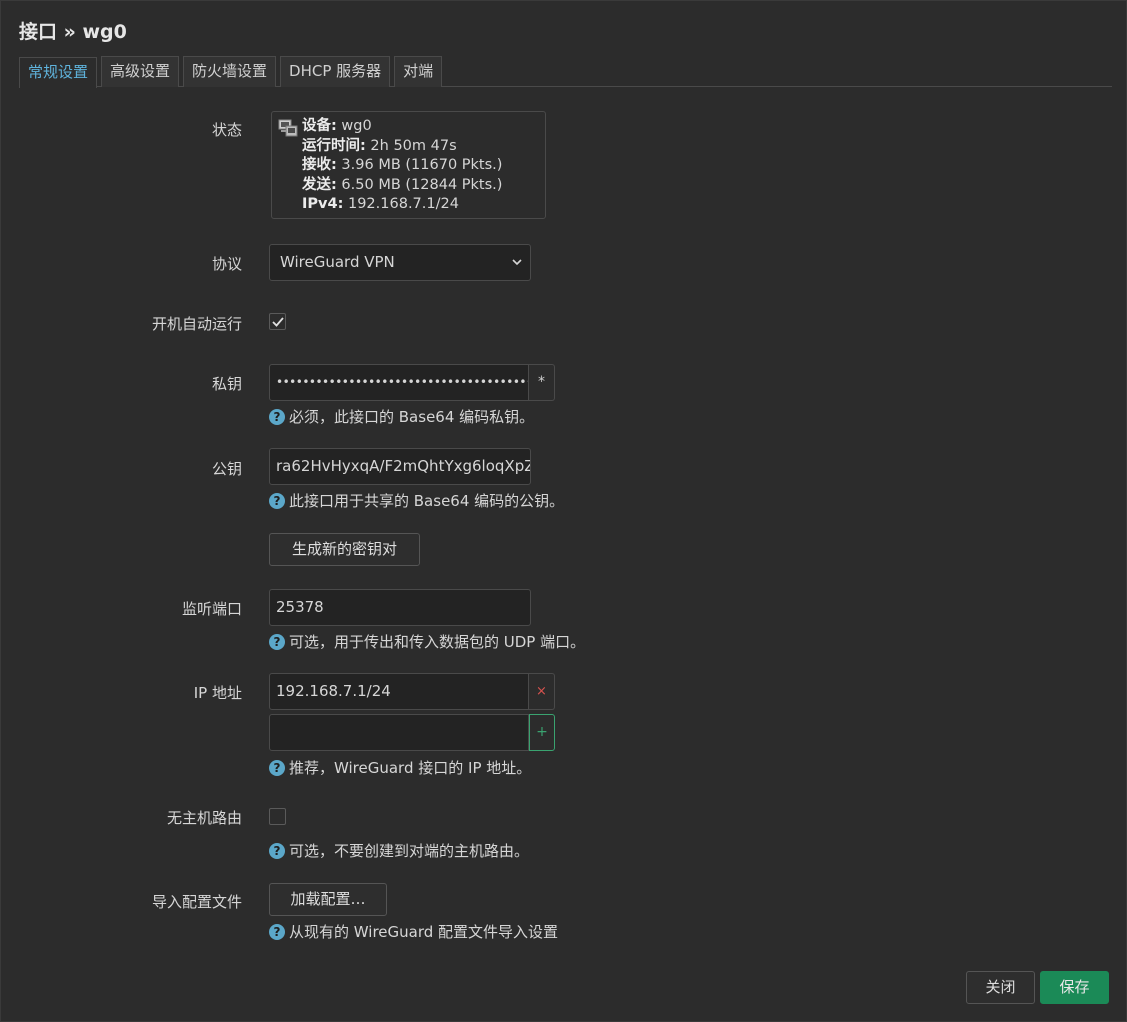 This screenshot has height=1022, width=1127. What do you see at coordinates (319, 126) in the screenshot?
I see `device-label: 设备:` at bounding box center [319, 126].